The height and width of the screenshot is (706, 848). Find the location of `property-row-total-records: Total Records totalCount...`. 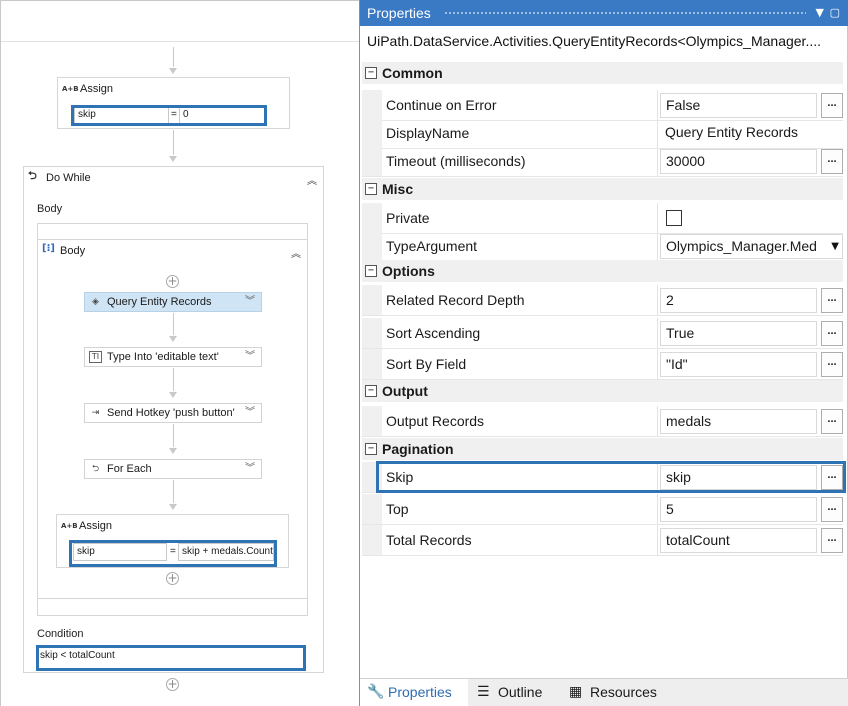

property-row-total-records: Total Records totalCount... is located at coordinates (602, 540).